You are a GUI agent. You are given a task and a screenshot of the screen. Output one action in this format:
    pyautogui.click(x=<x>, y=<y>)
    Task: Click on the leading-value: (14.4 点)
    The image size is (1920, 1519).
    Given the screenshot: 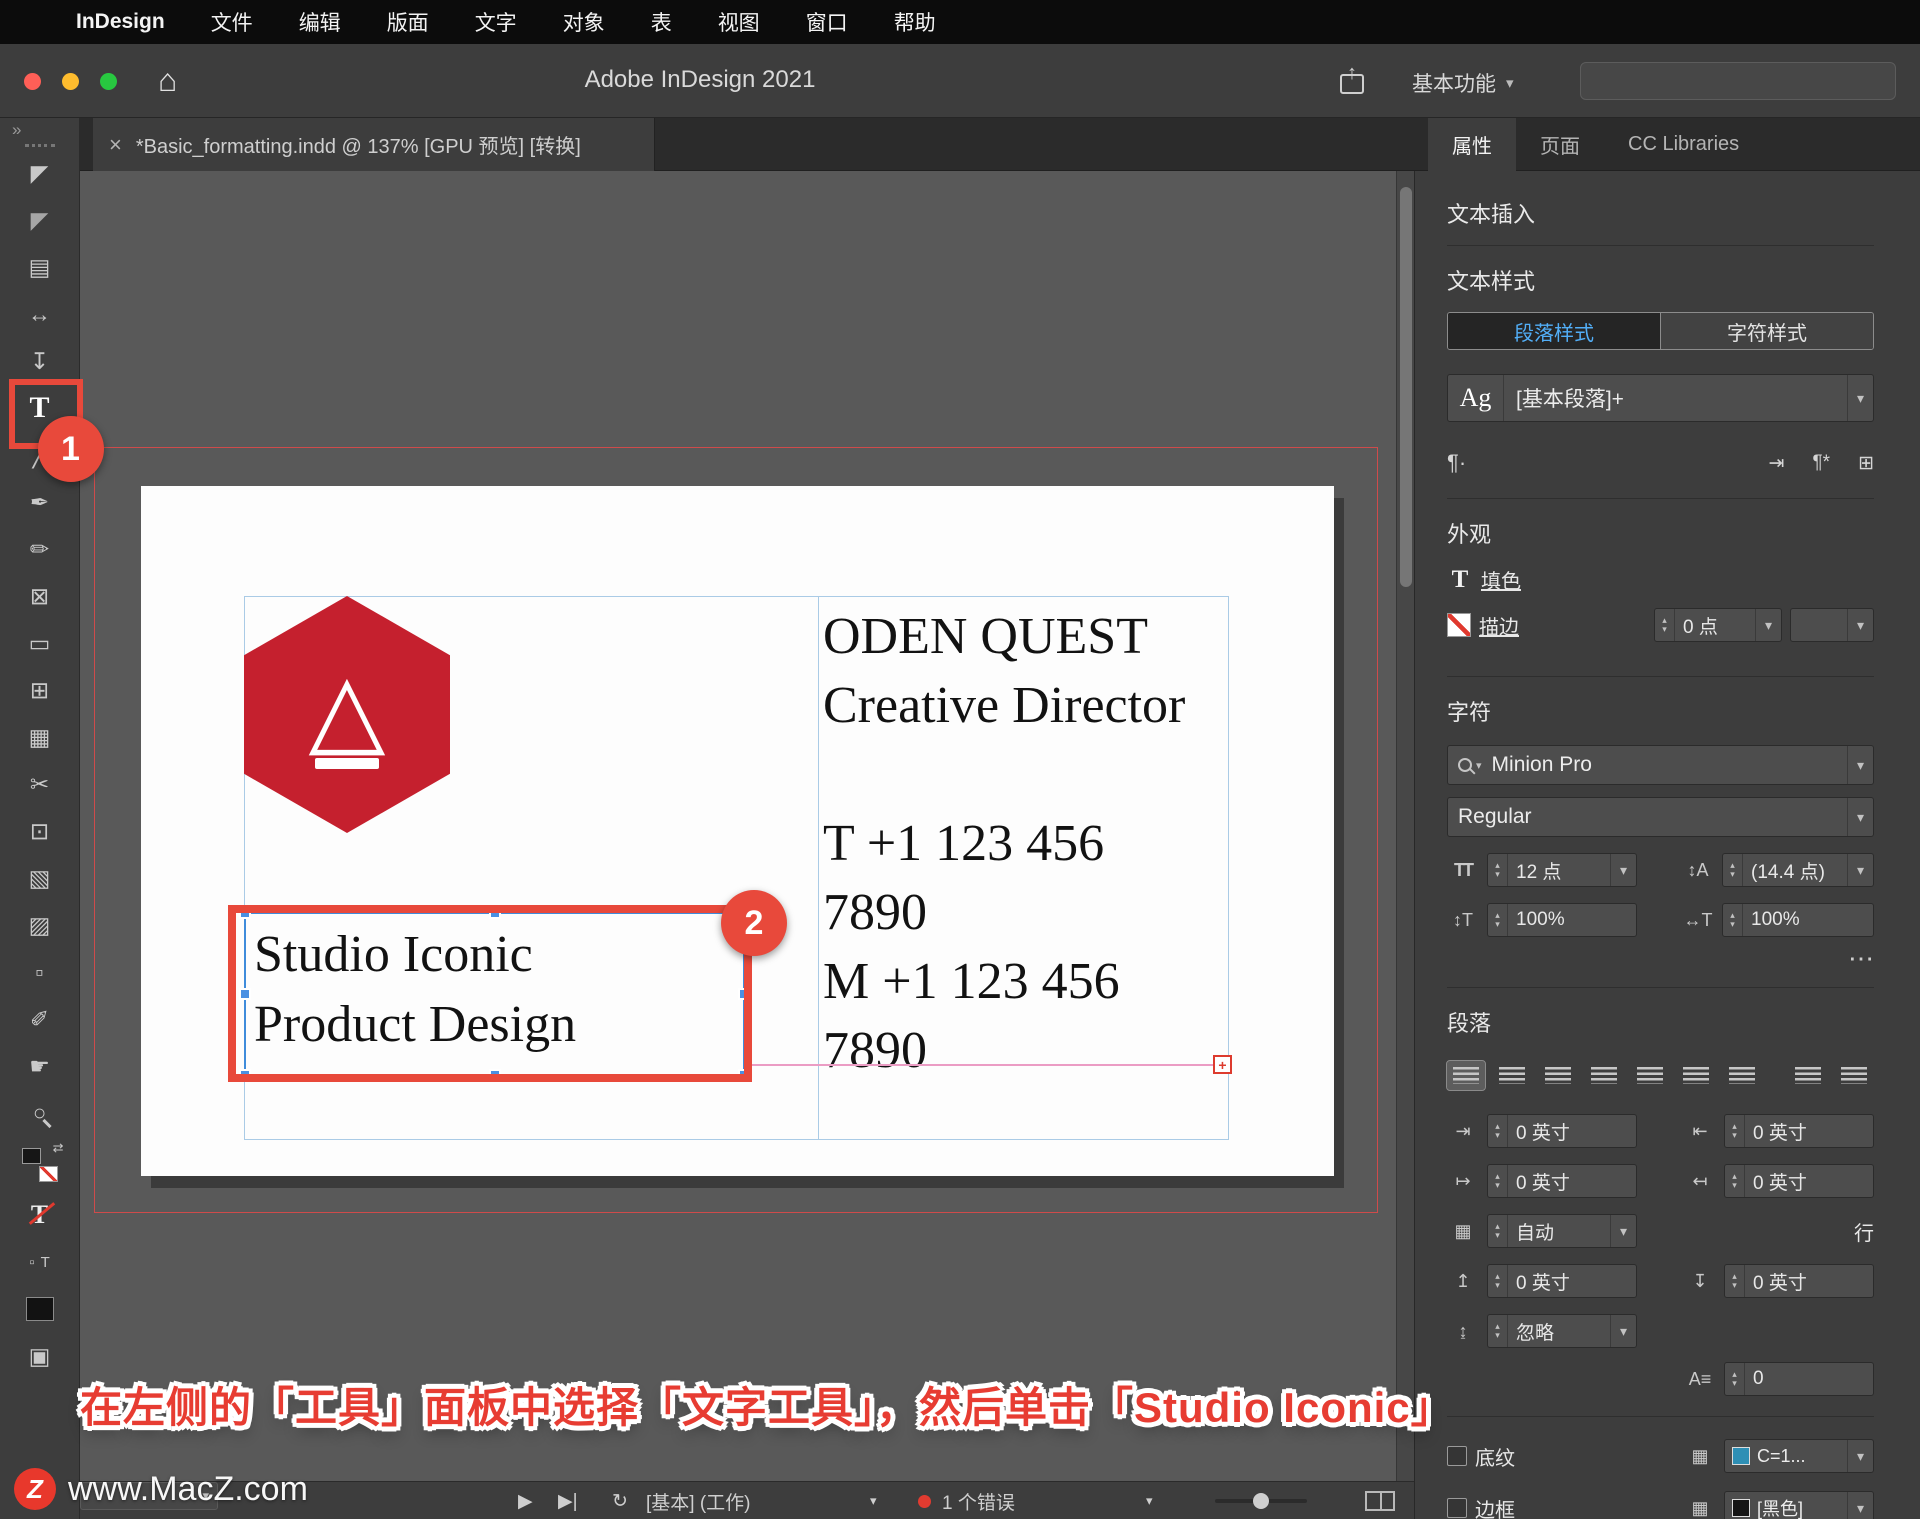 What is the action you would take?
    pyautogui.click(x=1795, y=870)
    